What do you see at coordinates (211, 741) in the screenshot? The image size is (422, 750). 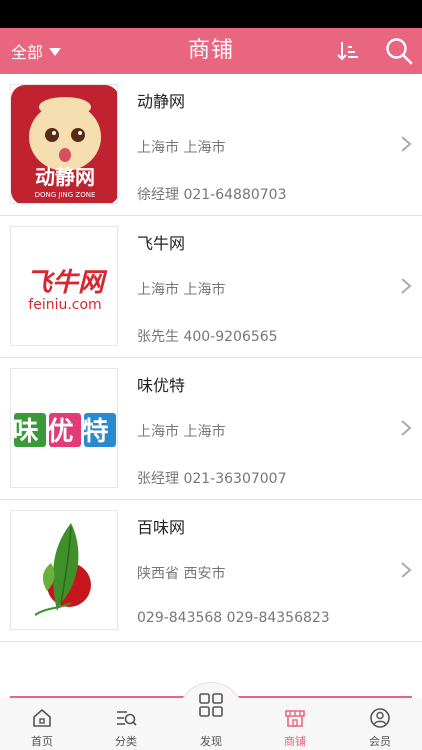 I see `tab-label: 发现` at bounding box center [211, 741].